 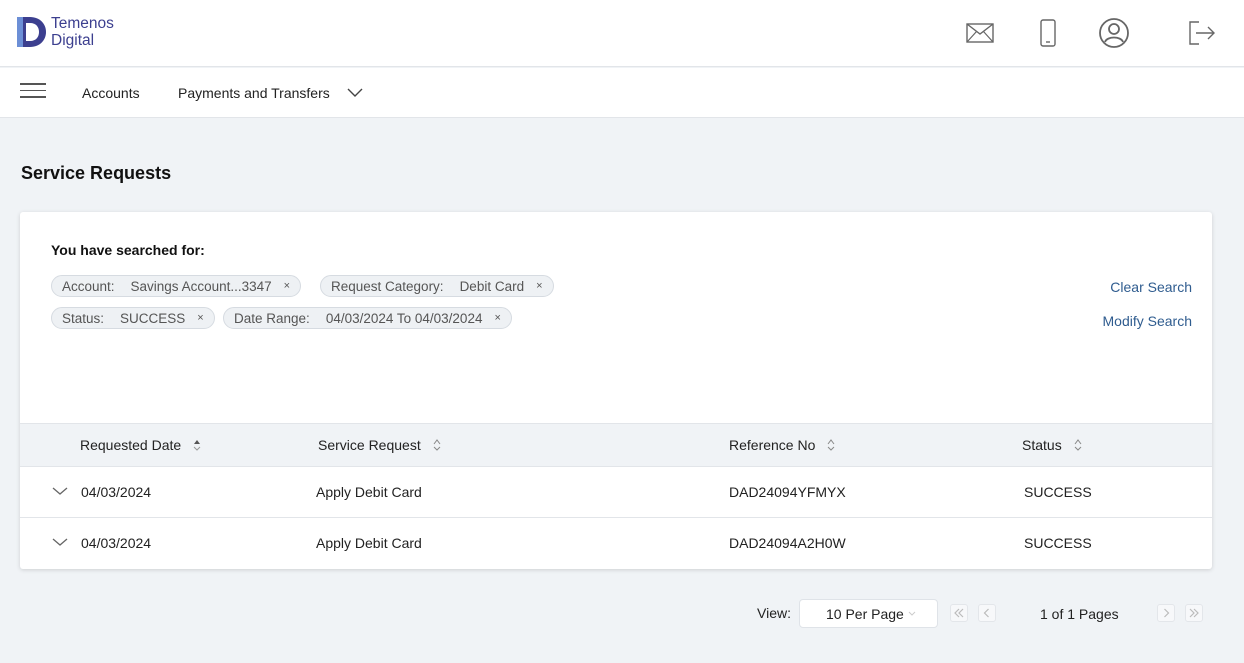 What do you see at coordinates (865, 614) in the screenshot?
I see `per-page-value: 10 Per Page` at bounding box center [865, 614].